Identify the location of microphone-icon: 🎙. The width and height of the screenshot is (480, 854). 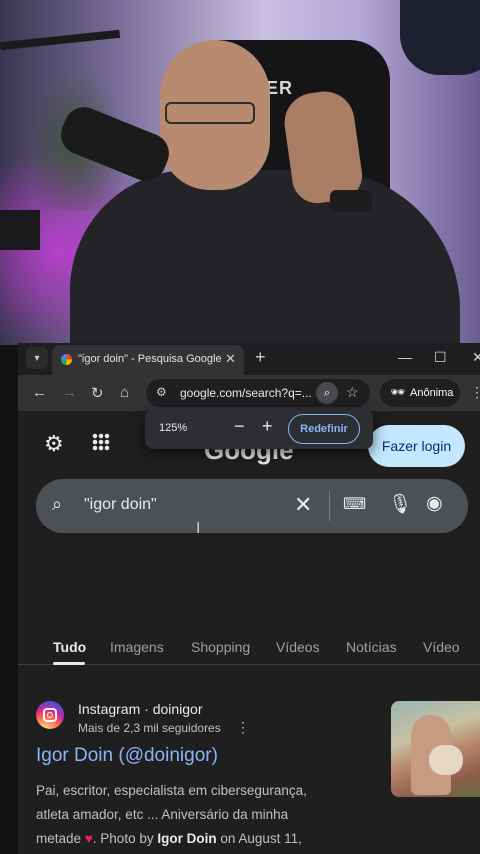
(400, 504).